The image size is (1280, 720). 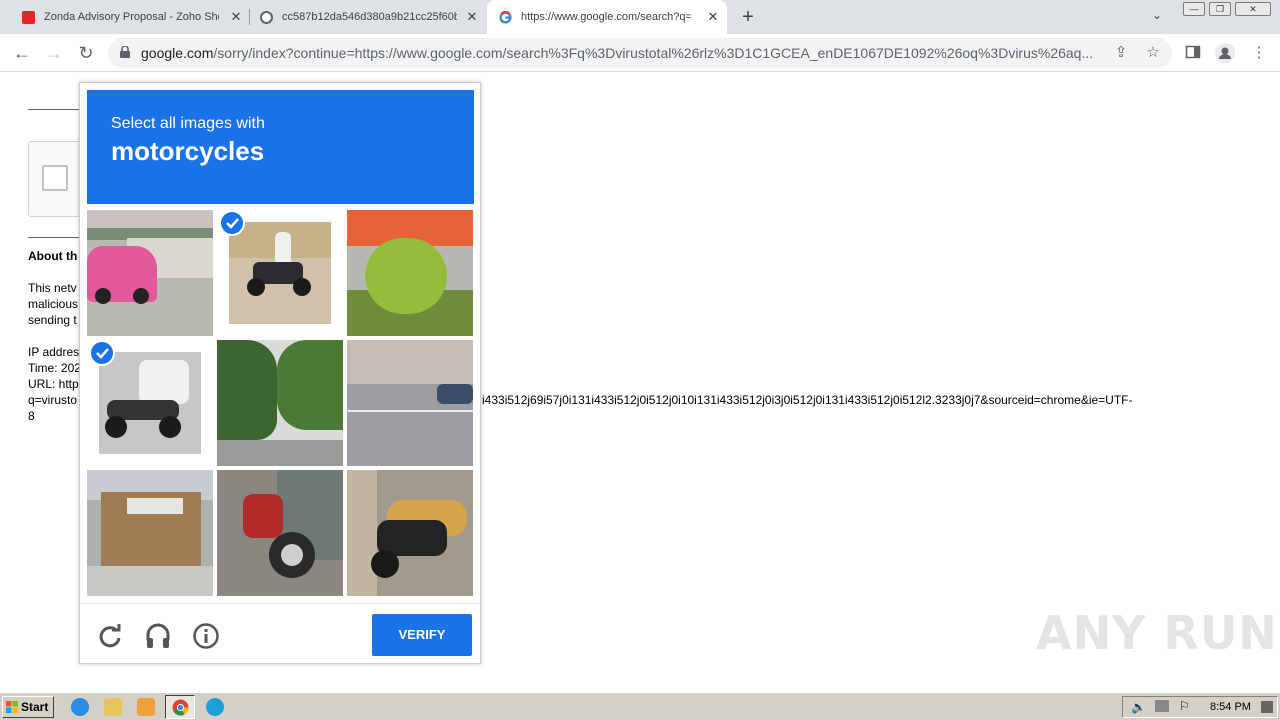 I want to click on share-icon: ⇪, so click(x=1121, y=53).